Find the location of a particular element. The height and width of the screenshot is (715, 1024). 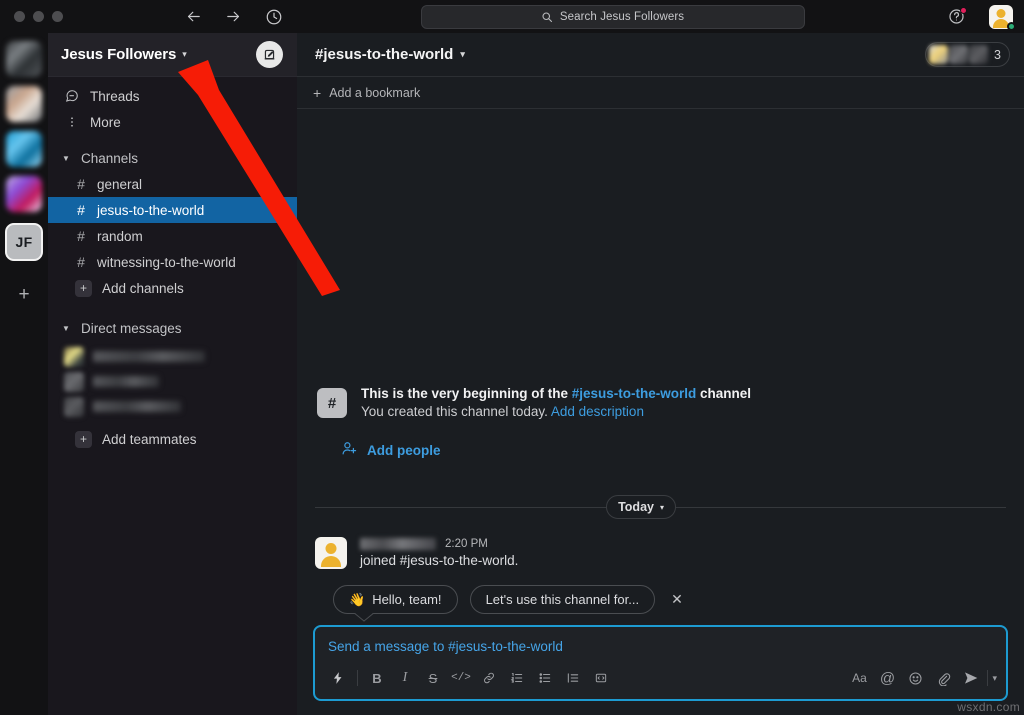

add-bookmark-button: Add a bookmark is located at coordinates (374, 93).